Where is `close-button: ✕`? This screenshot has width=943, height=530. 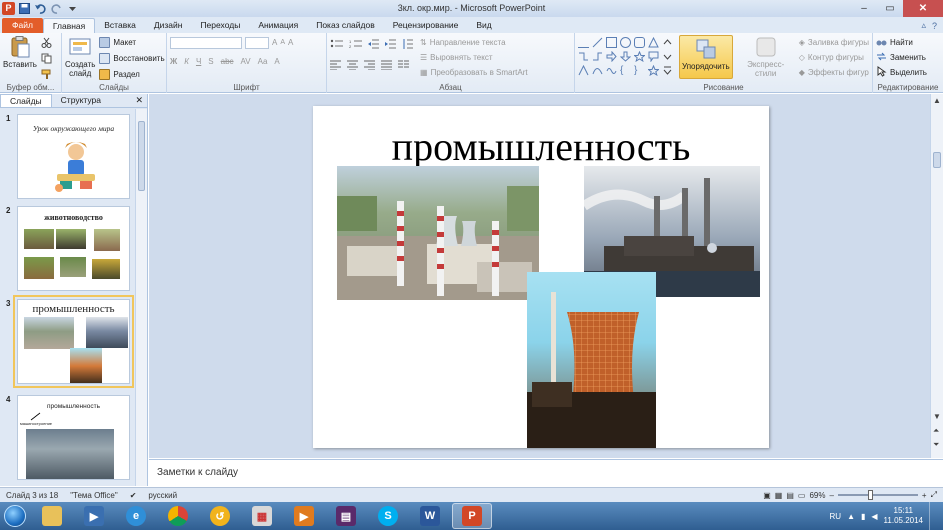 close-button: ✕ is located at coordinates (923, 8).